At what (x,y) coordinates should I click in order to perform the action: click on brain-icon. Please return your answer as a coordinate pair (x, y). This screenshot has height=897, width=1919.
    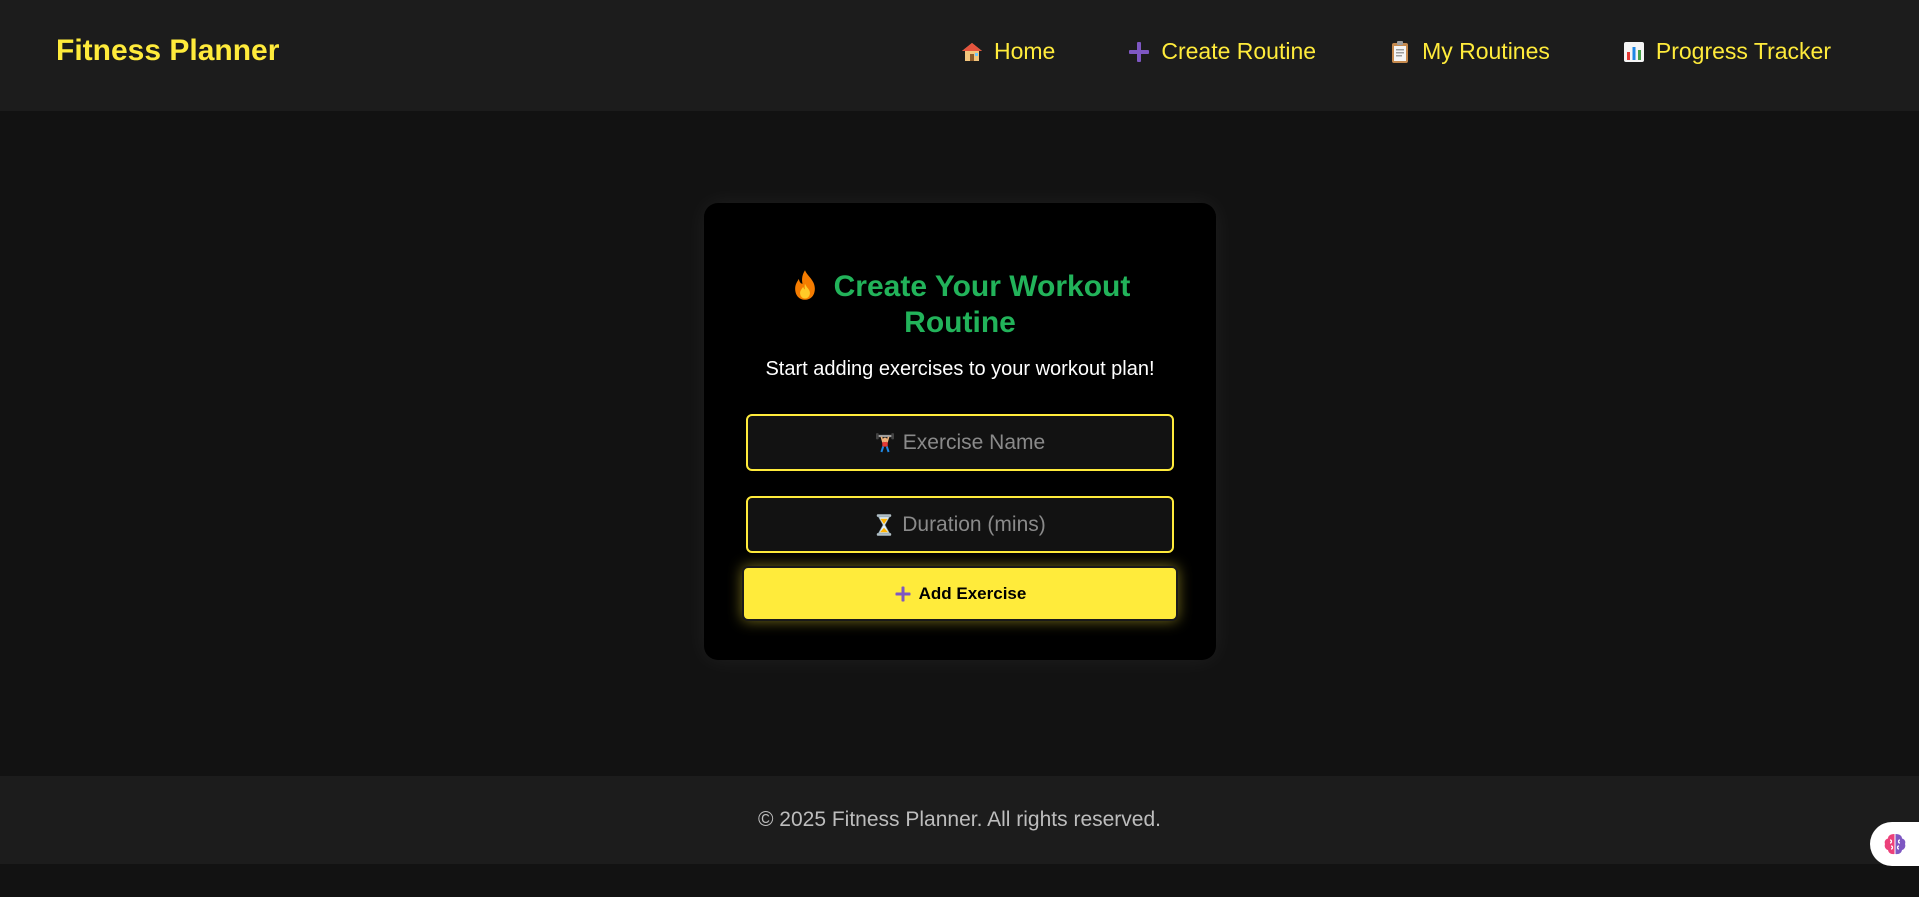
    Looking at the image, I should click on (1895, 844).